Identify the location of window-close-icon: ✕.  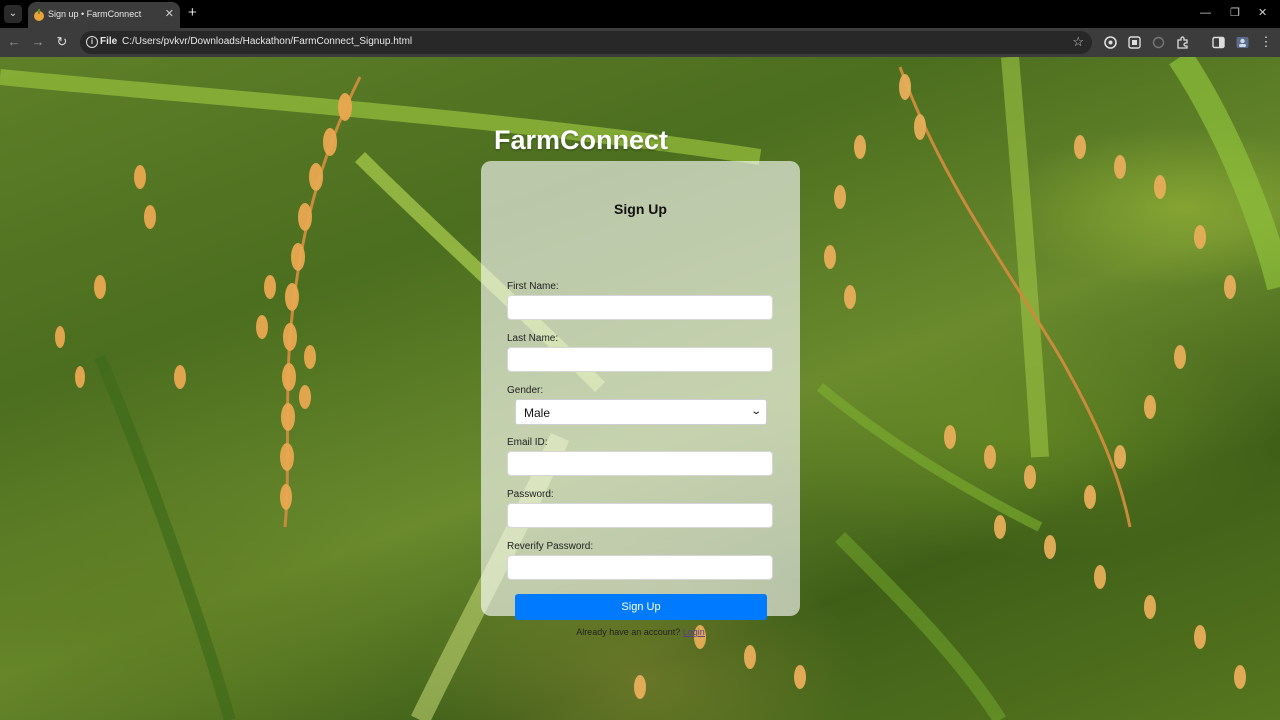
(1262, 13).